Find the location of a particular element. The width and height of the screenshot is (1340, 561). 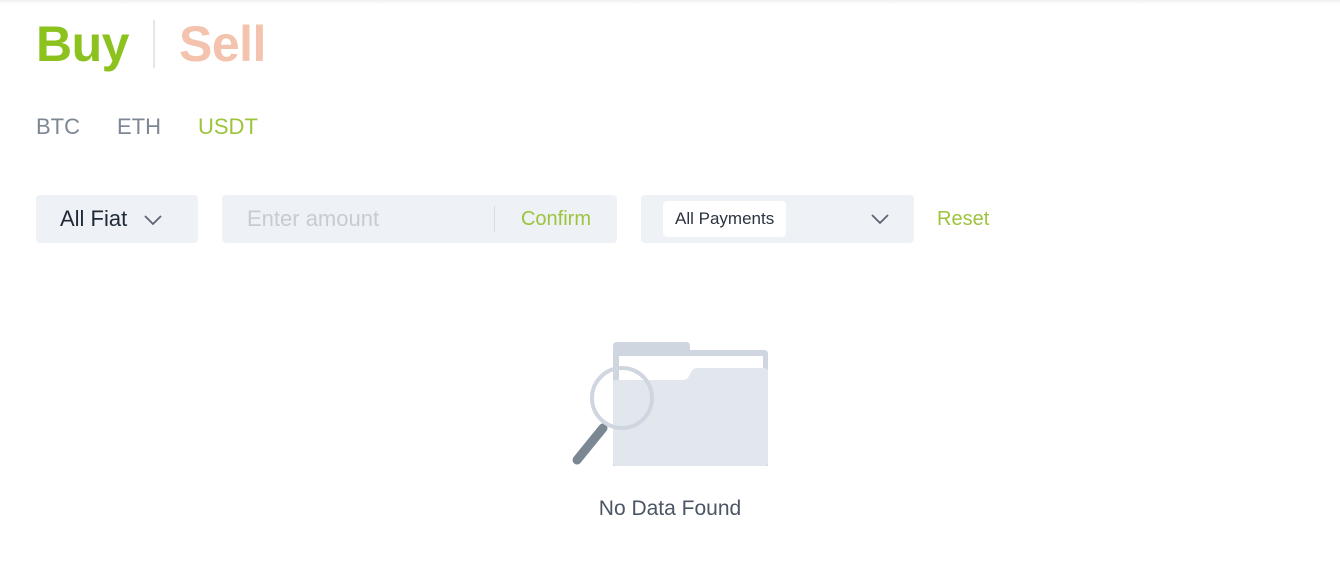

tab-btc: BTC is located at coordinates (58, 127).